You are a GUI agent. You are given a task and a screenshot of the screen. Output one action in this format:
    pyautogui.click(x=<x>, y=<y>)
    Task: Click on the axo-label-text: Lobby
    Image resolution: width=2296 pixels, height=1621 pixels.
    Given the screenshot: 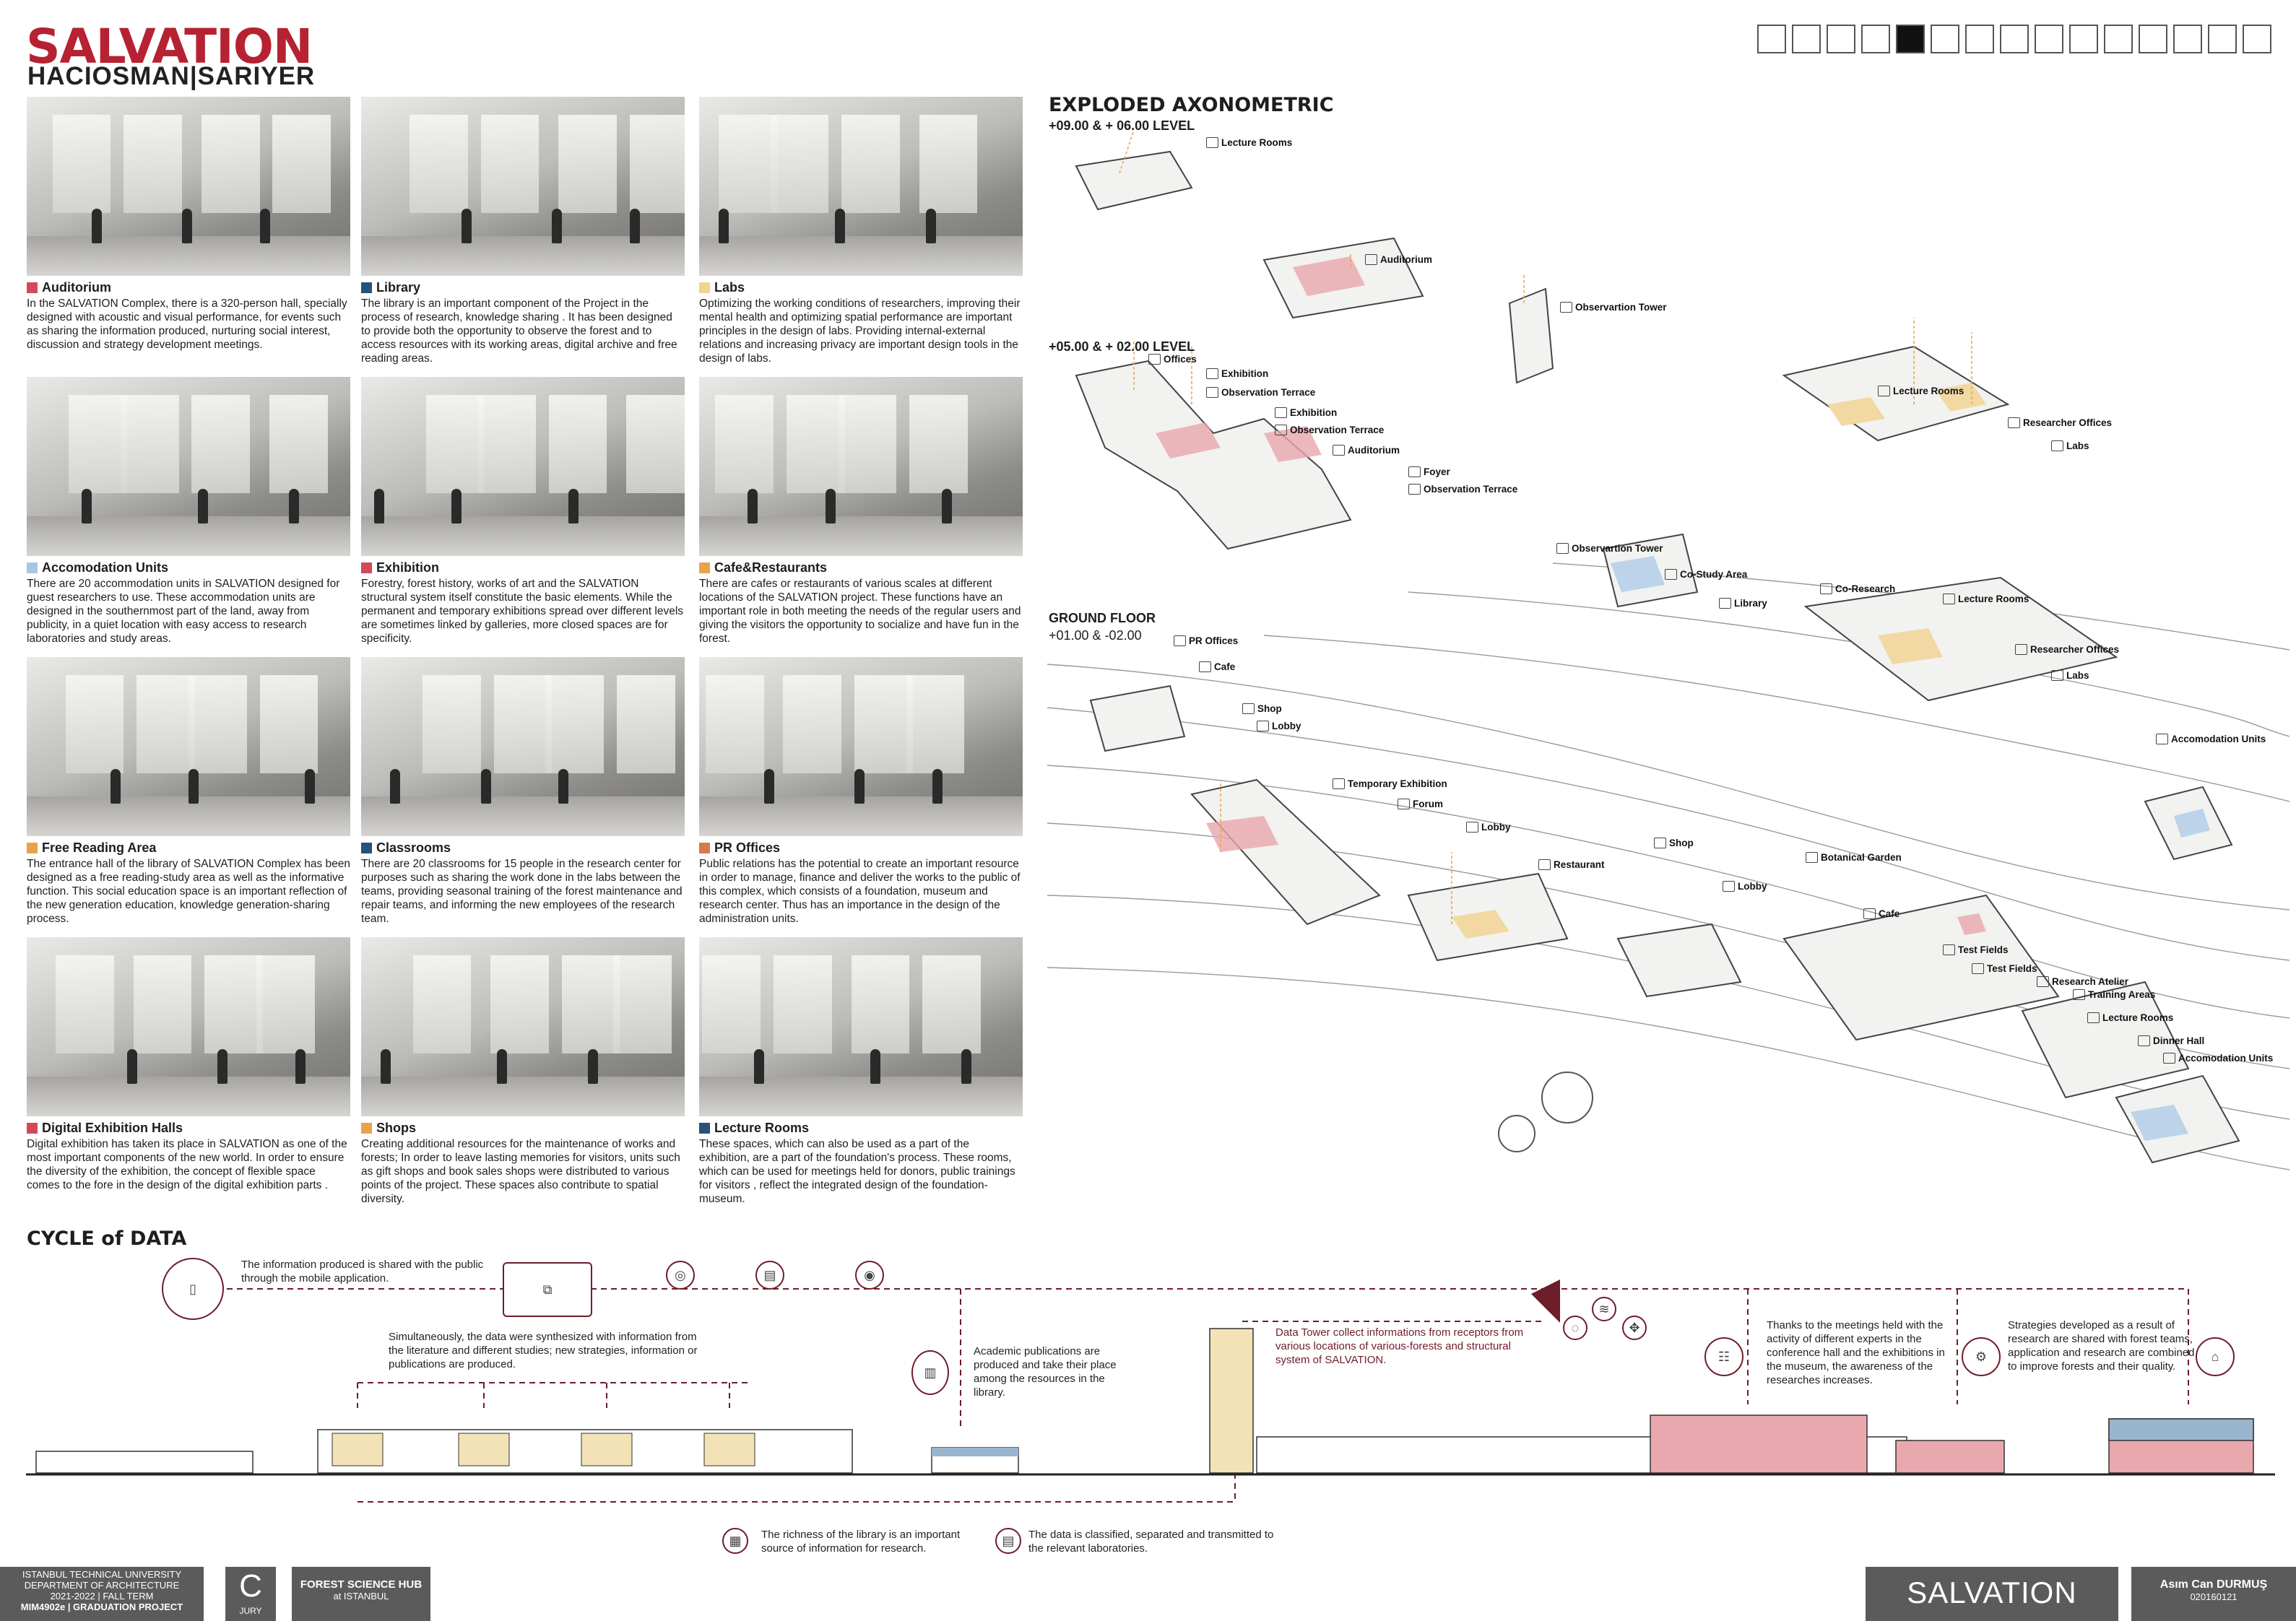 What is the action you would take?
    pyautogui.click(x=1752, y=886)
    